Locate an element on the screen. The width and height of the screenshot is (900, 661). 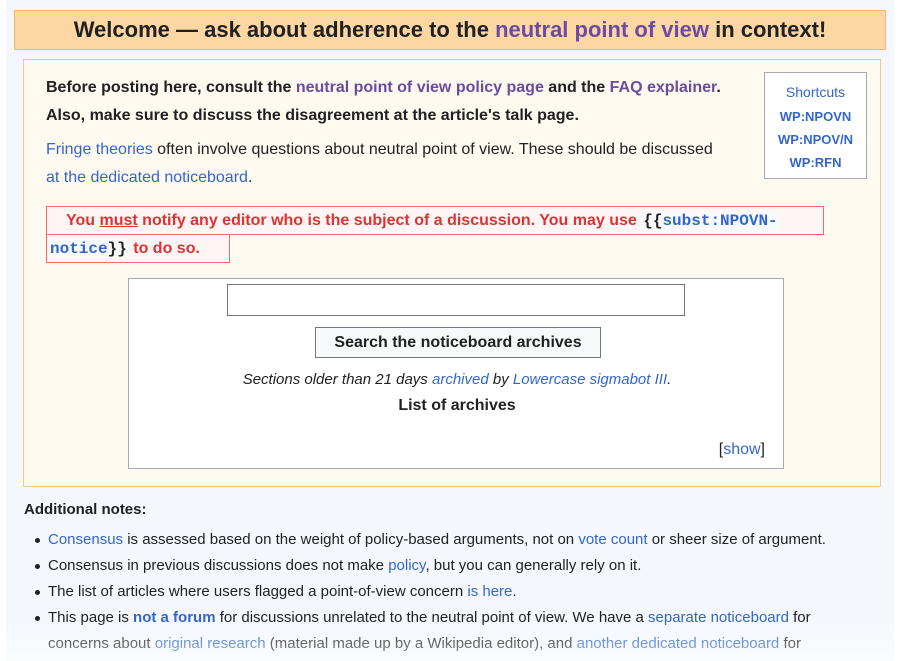
shortcut-wp-rfn: WP:RFN is located at coordinates (815, 162).